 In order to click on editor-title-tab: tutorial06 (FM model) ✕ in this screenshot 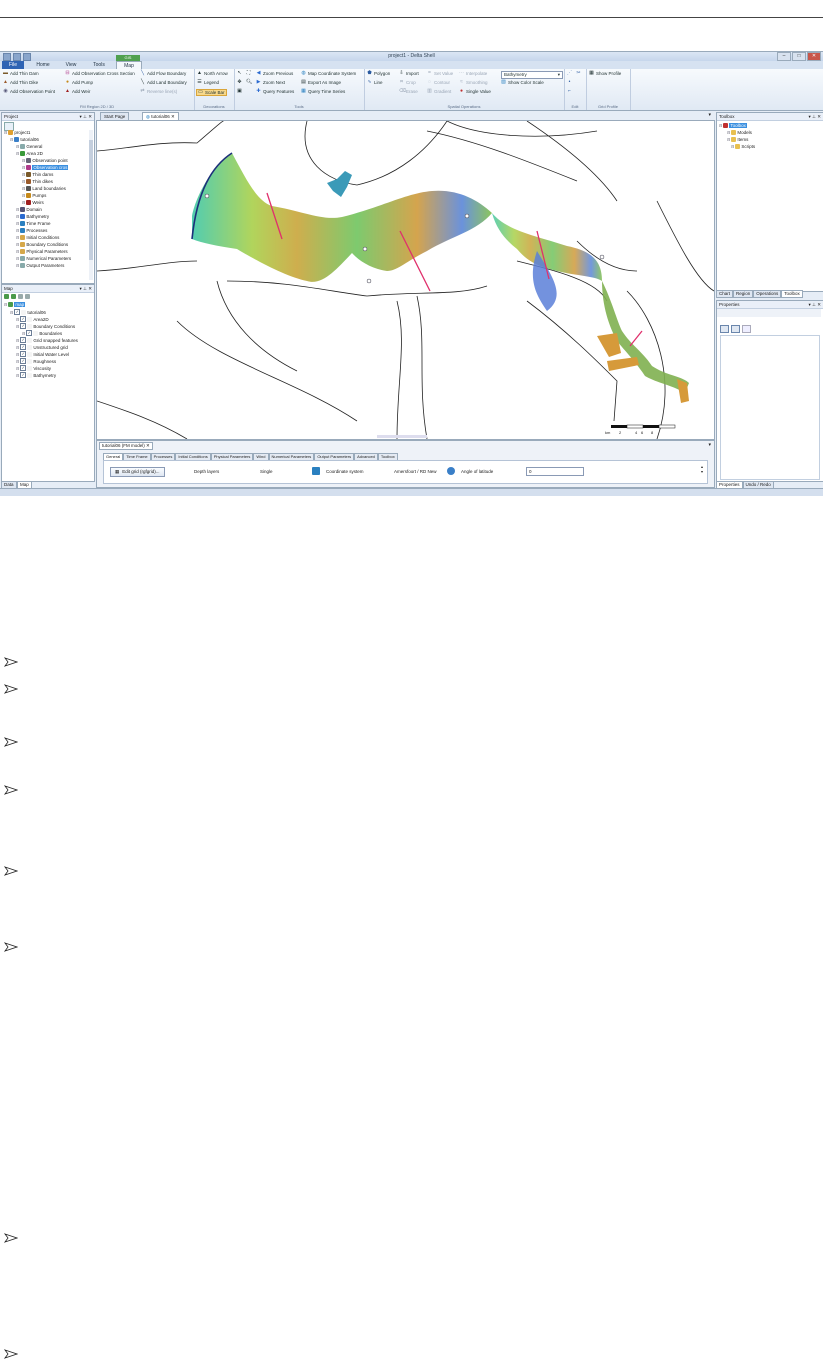, I will do `click(126, 446)`.